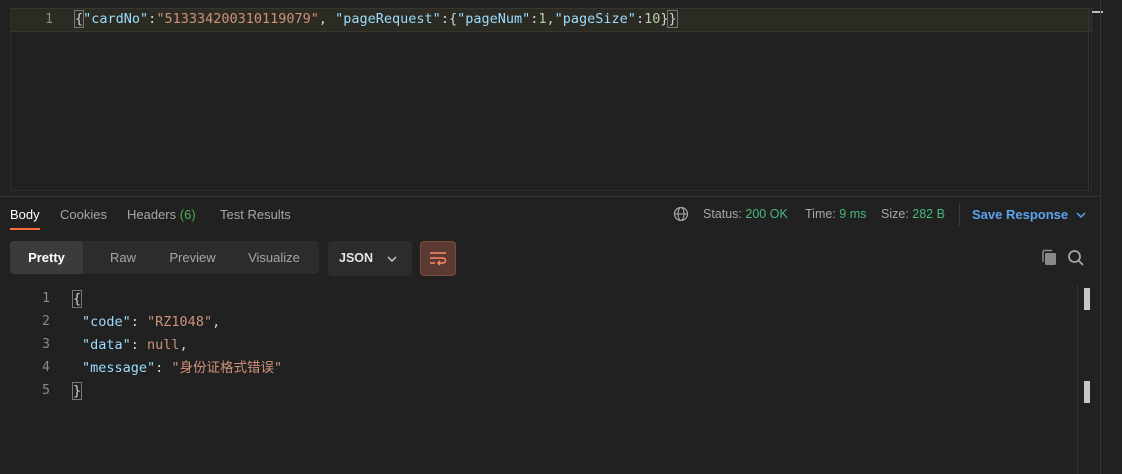 This screenshot has height=474, width=1122. What do you see at coordinates (187, 214) in the screenshot?
I see `headers-count-badge: (6)` at bounding box center [187, 214].